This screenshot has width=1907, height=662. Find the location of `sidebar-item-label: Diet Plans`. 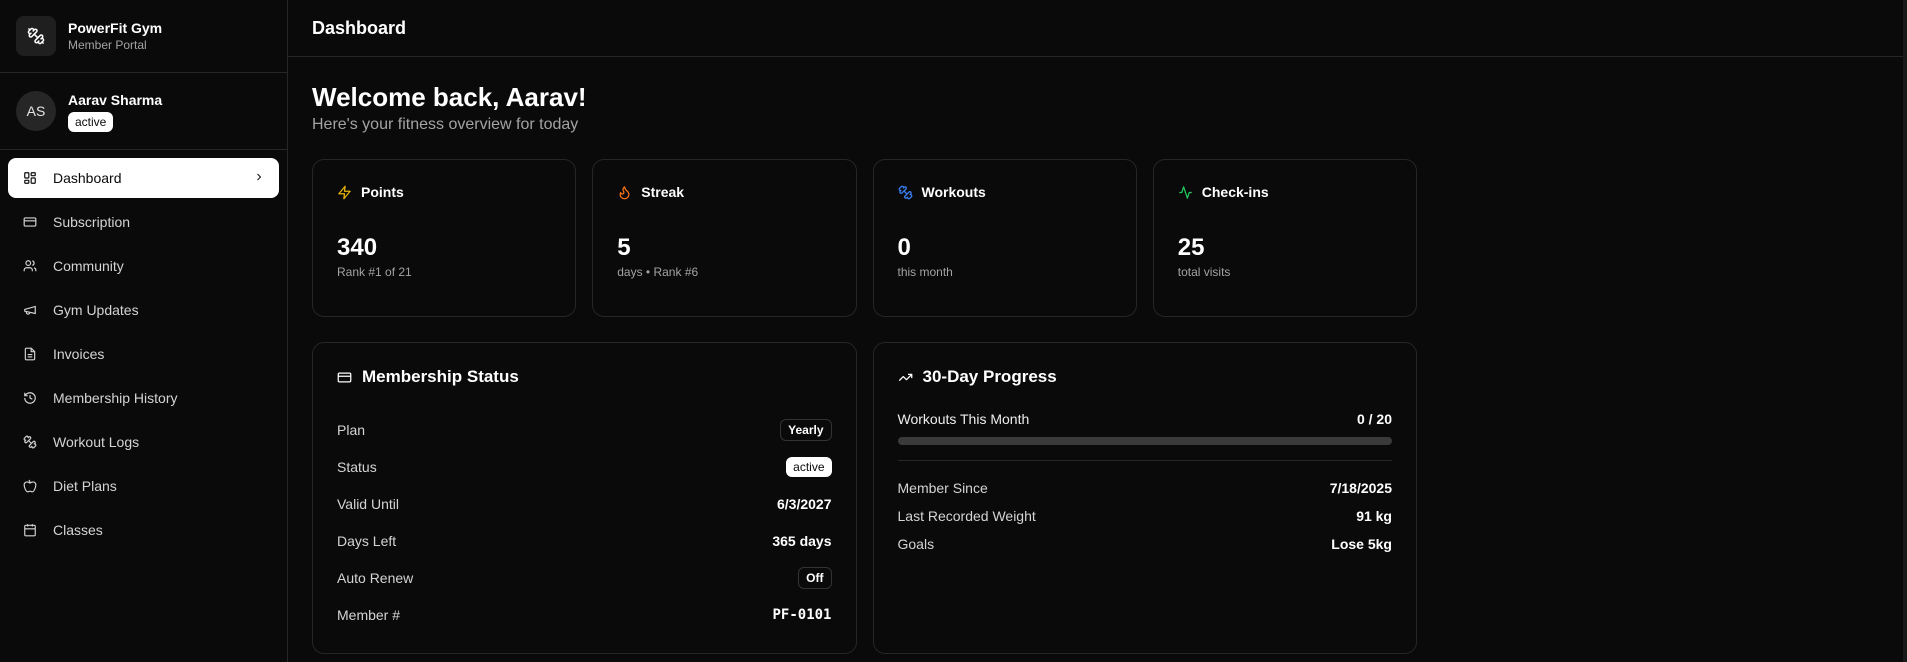

sidebar-item-label: Diet Plans is located at coordinates (85, 486).